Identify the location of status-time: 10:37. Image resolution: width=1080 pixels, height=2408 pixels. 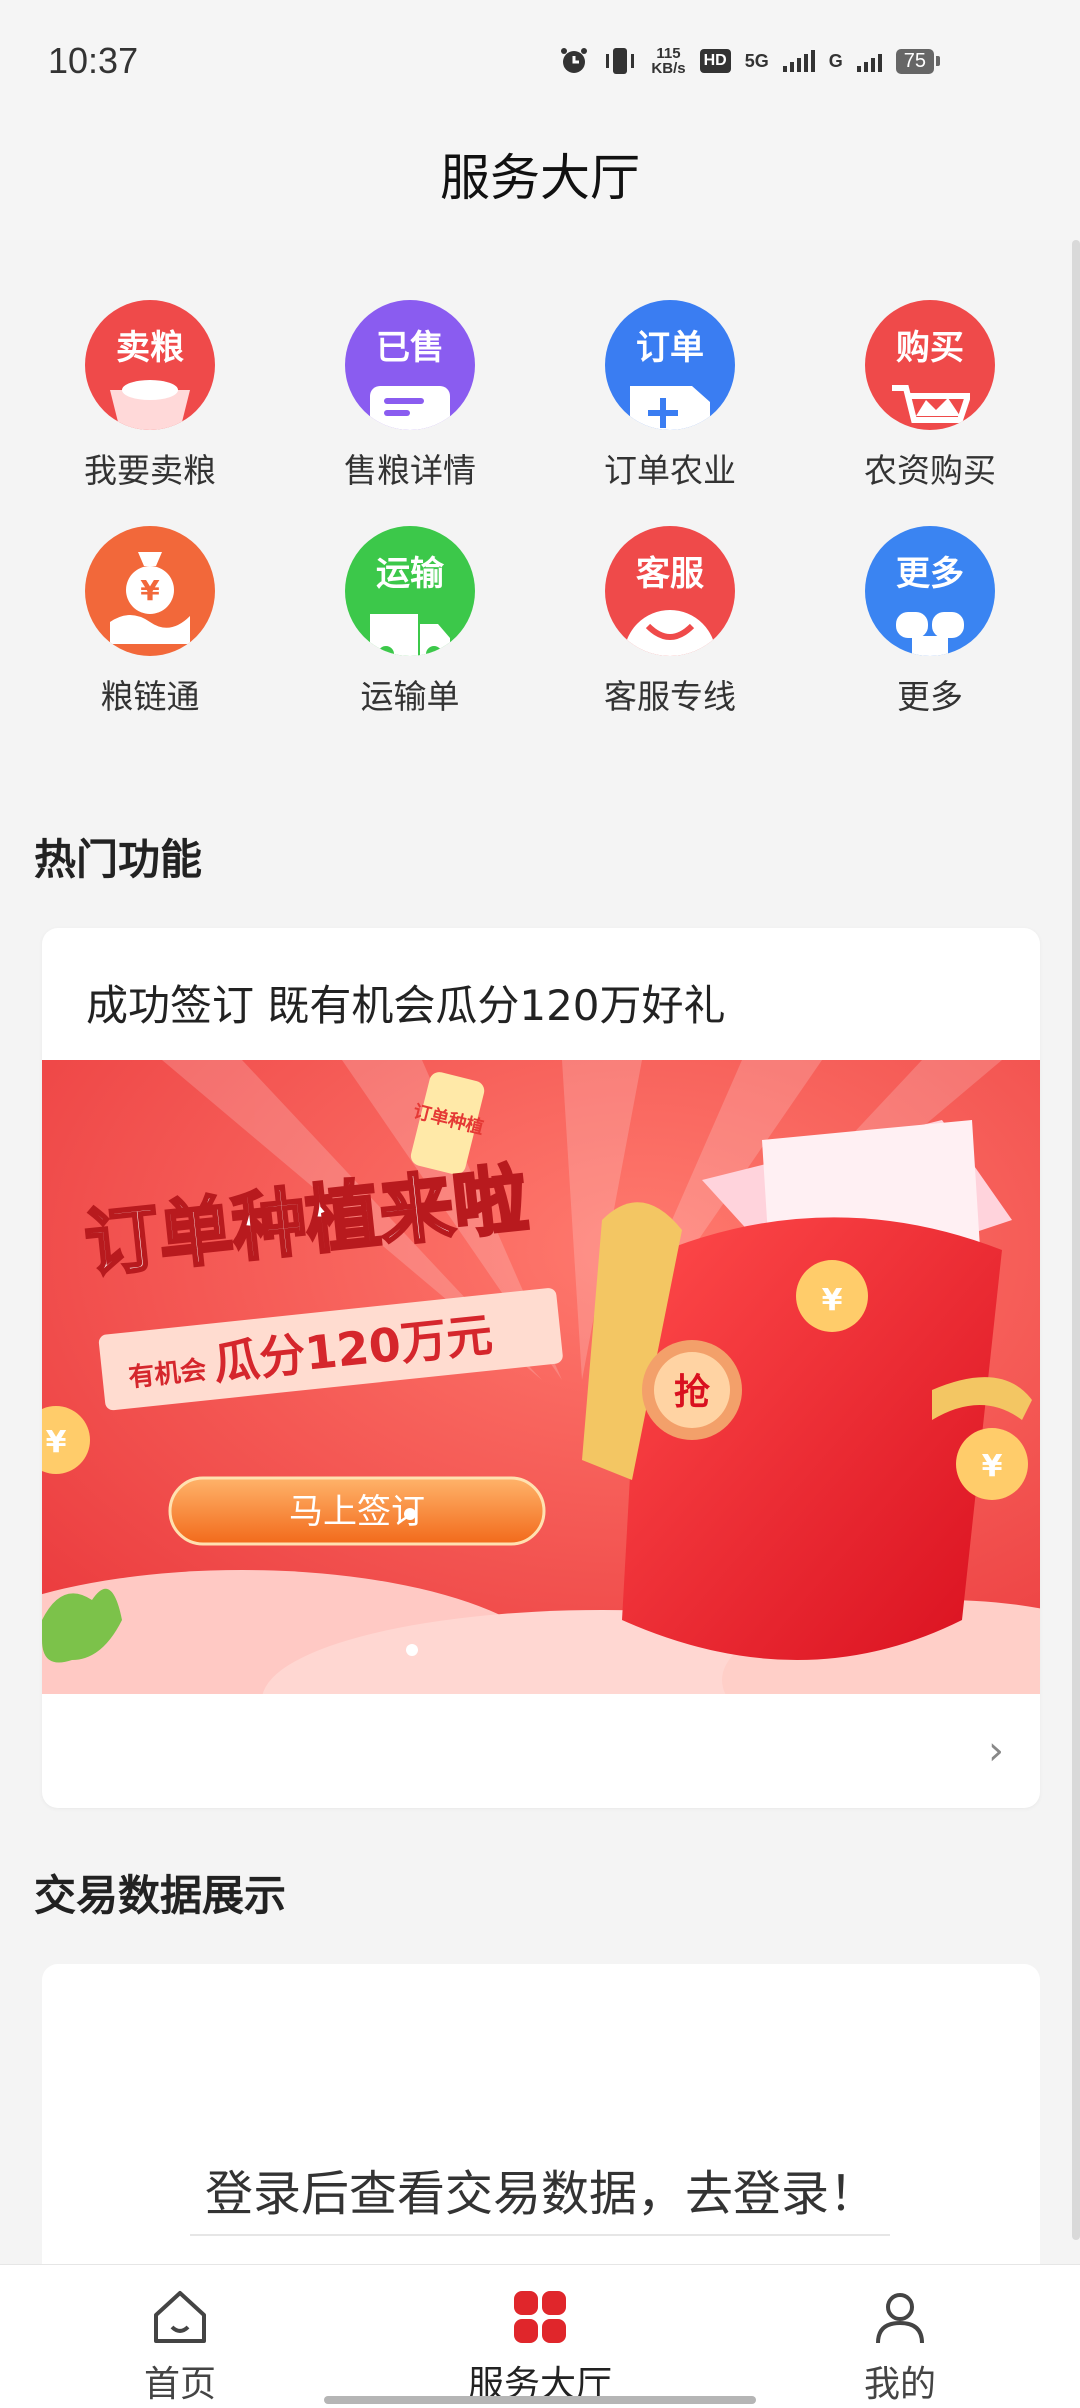
(93, 60).